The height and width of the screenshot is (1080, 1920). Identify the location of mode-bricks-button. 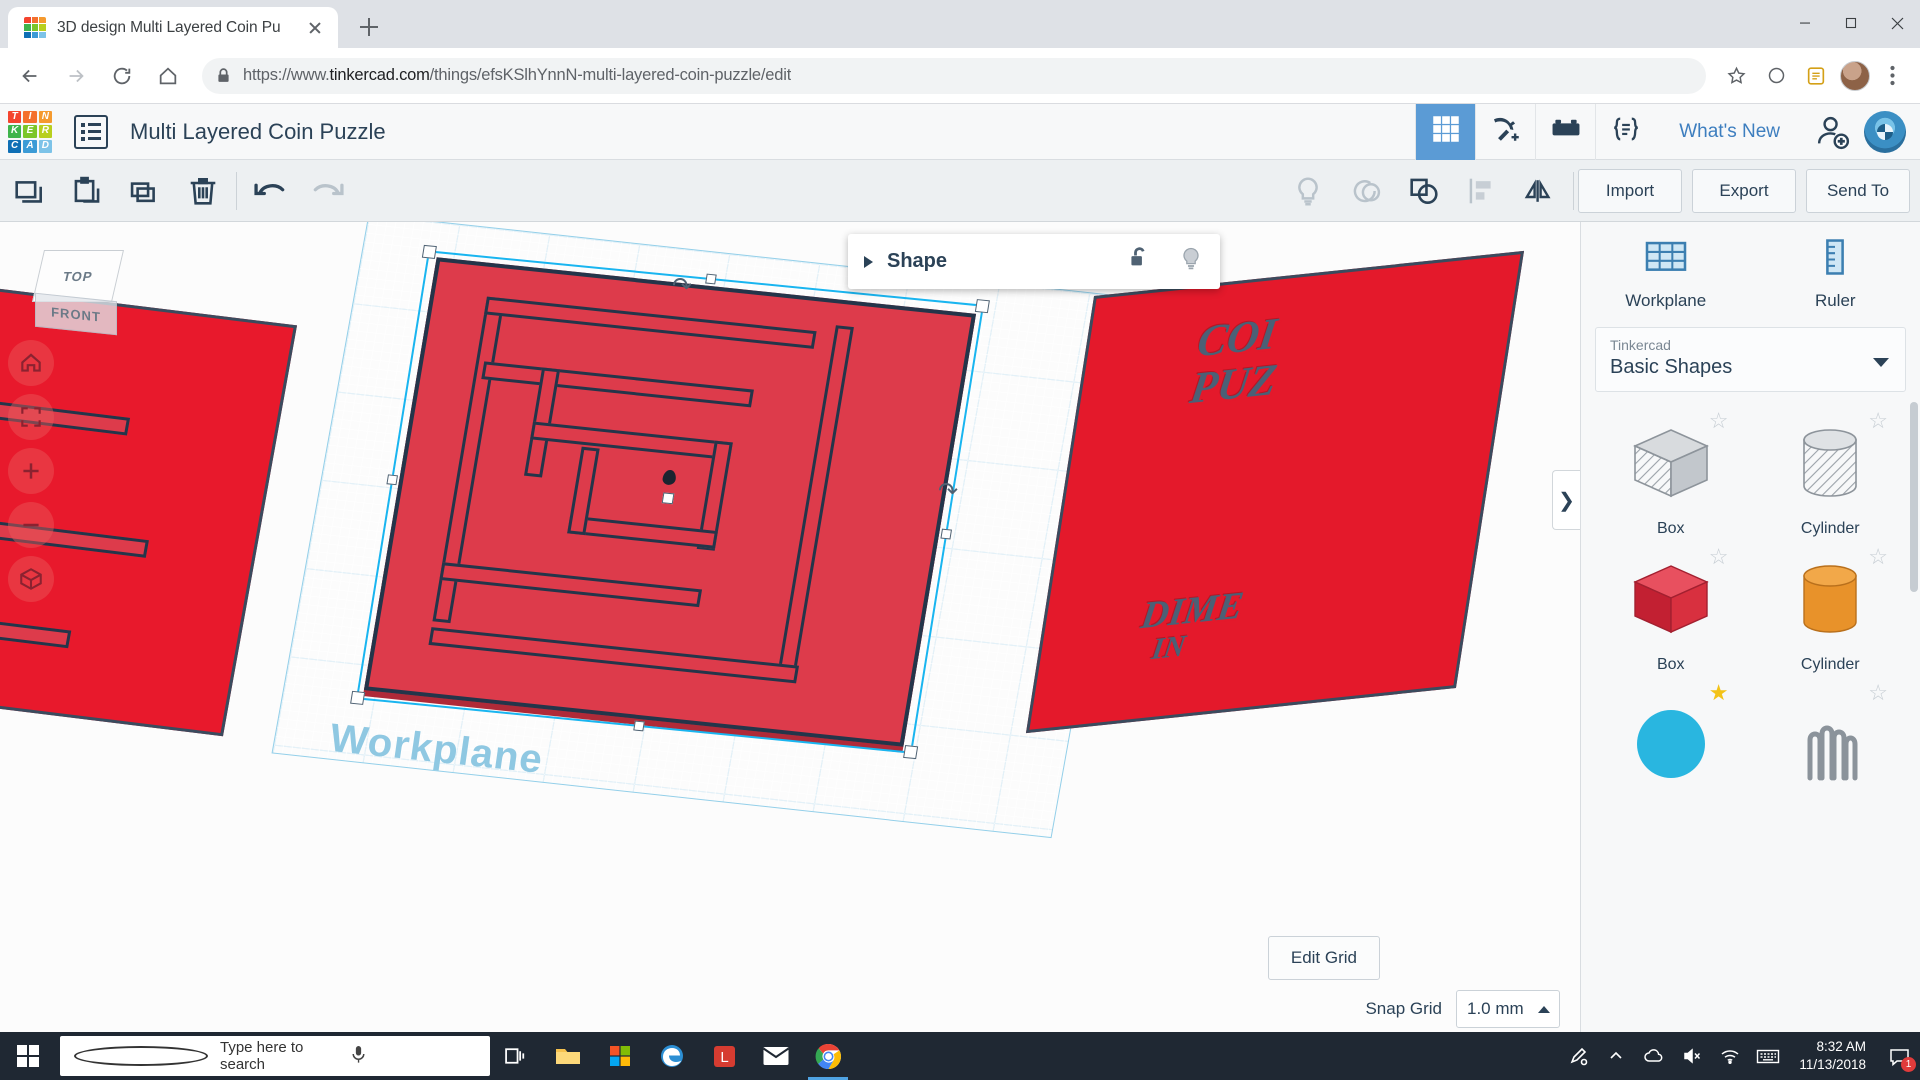
(1565, 131).